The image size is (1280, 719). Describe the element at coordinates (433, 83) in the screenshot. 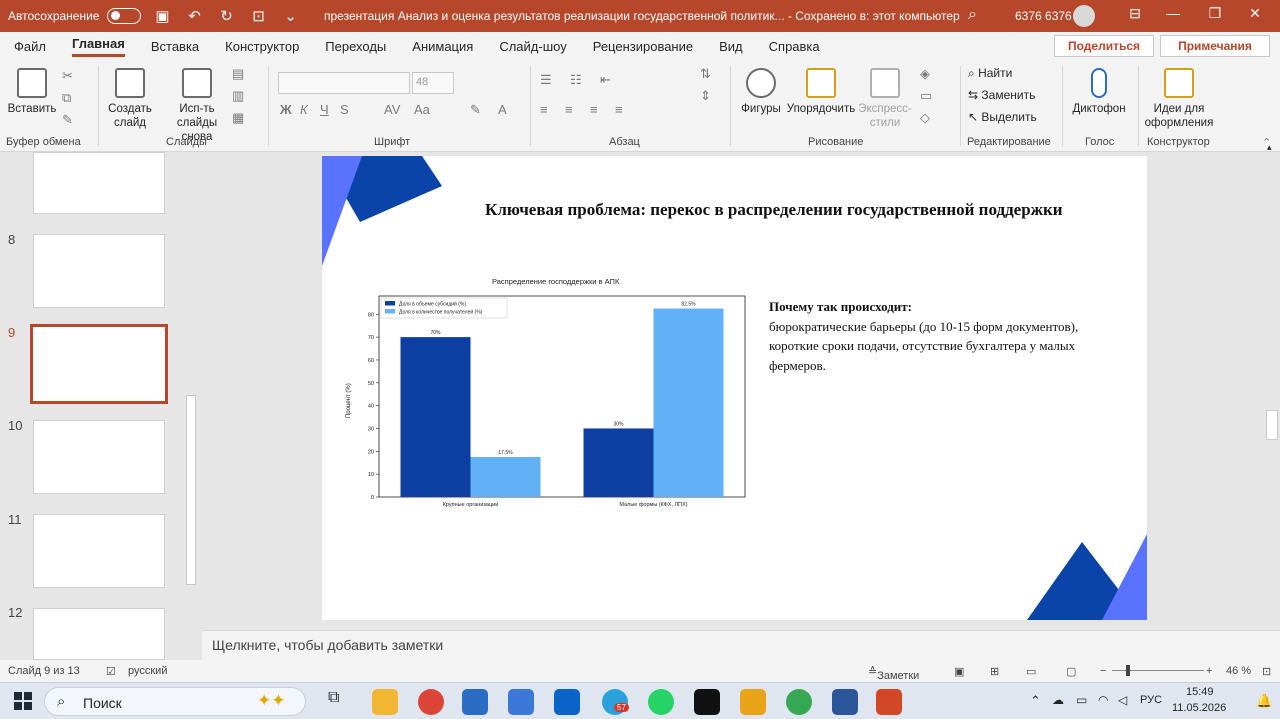

I see `font-size-select: 48` at that location.